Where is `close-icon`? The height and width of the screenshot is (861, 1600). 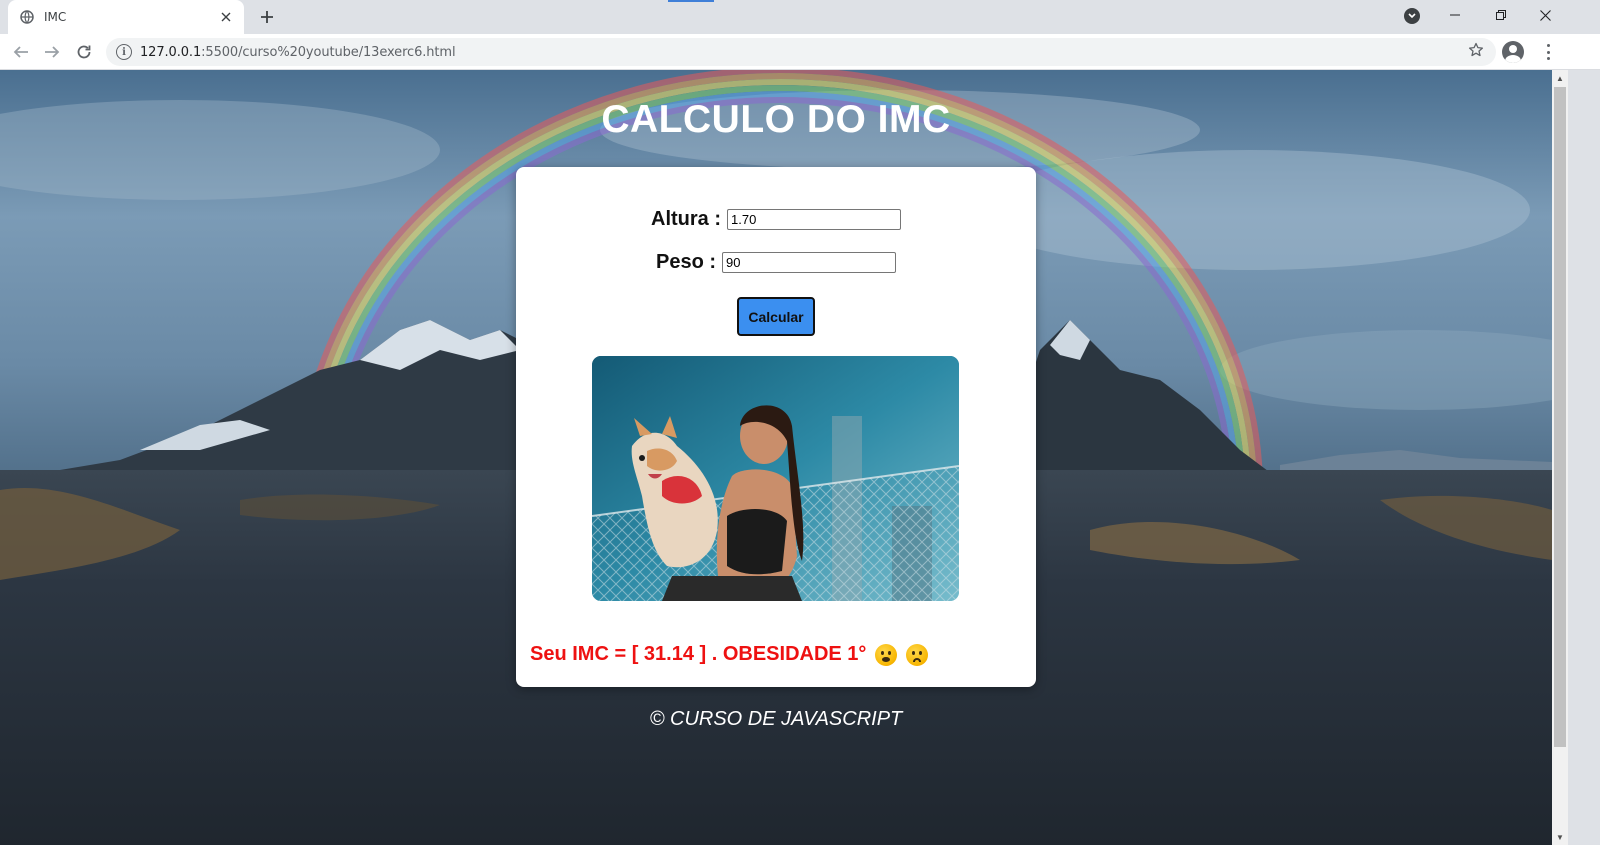 close-icon is located at coordinates (226, 17).